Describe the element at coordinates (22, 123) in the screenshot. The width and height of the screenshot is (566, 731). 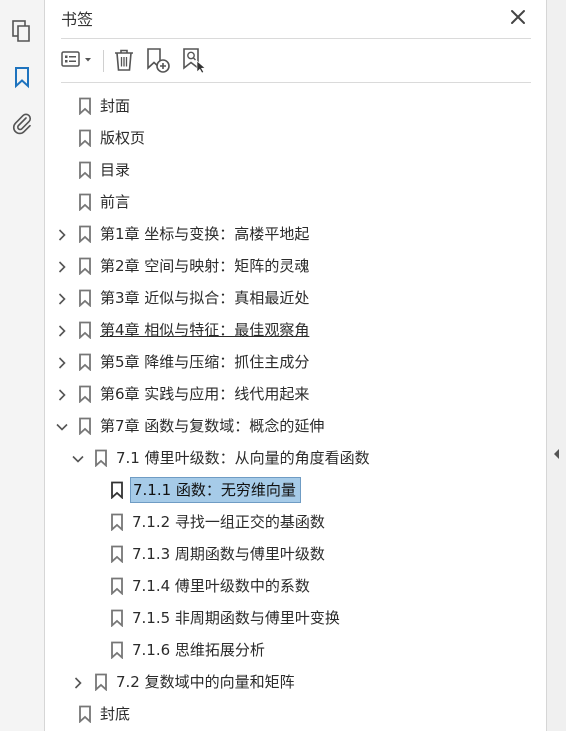
I see `paperclip-icon` at that location.